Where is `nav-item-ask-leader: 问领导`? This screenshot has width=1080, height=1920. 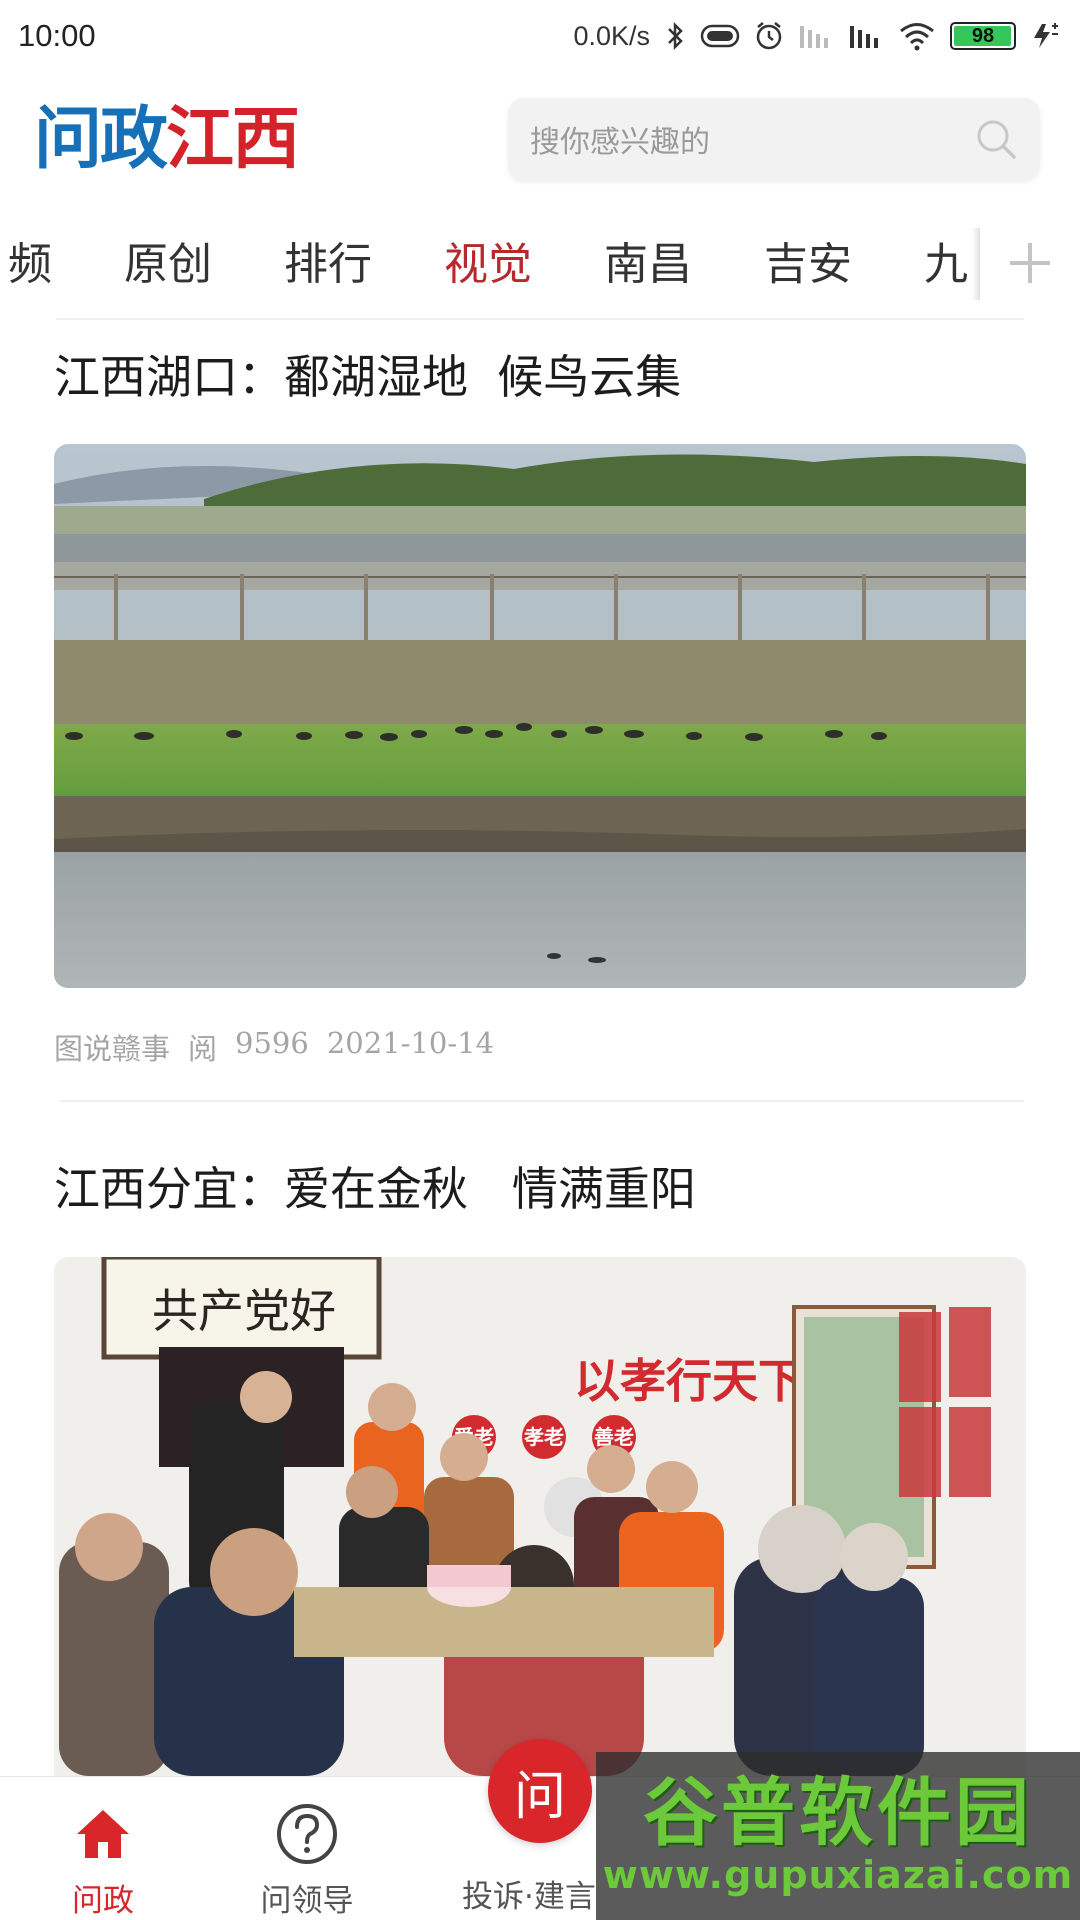 nav-item-ask-leader: 问领导 is located at coordinates (307, 1848).